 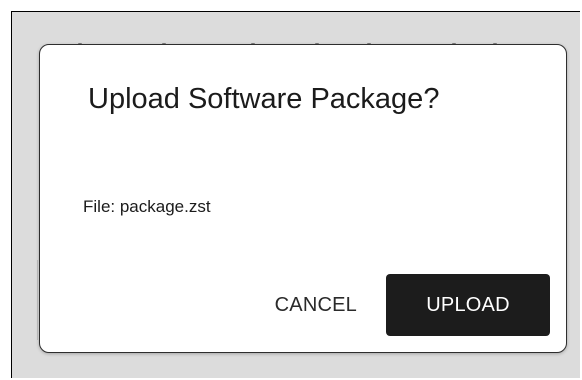 What do you see at coordinates (147, 206) in the screenshot?
I see `file-name-text: File: package.zst` at bounding box center [147, 206].